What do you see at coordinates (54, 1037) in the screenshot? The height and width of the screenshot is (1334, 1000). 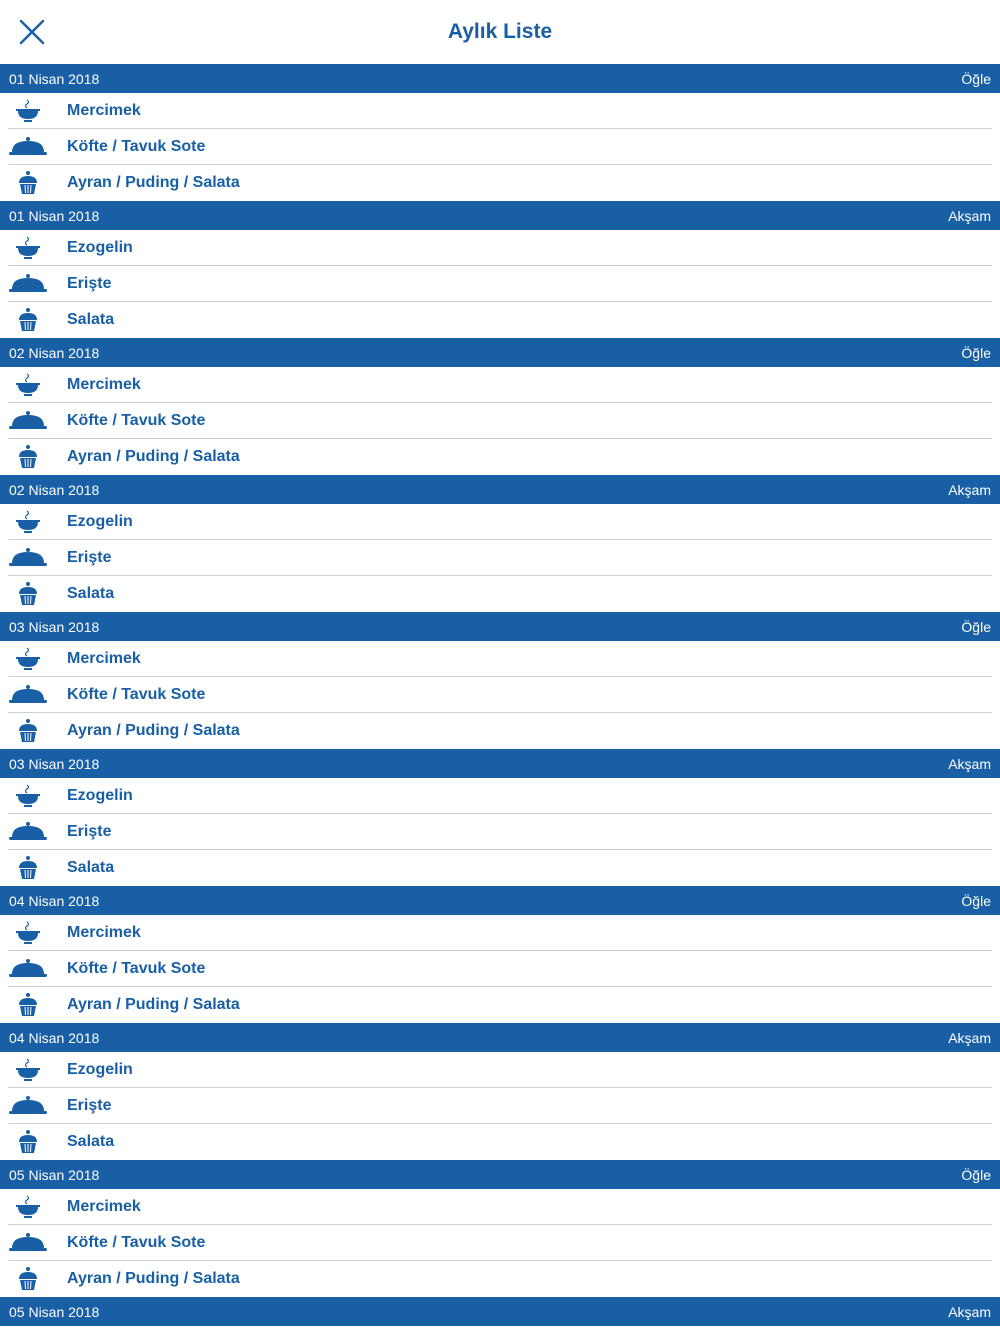 I see `section-date: 04 Nisan 2018` at bounding box center [54, 1037].